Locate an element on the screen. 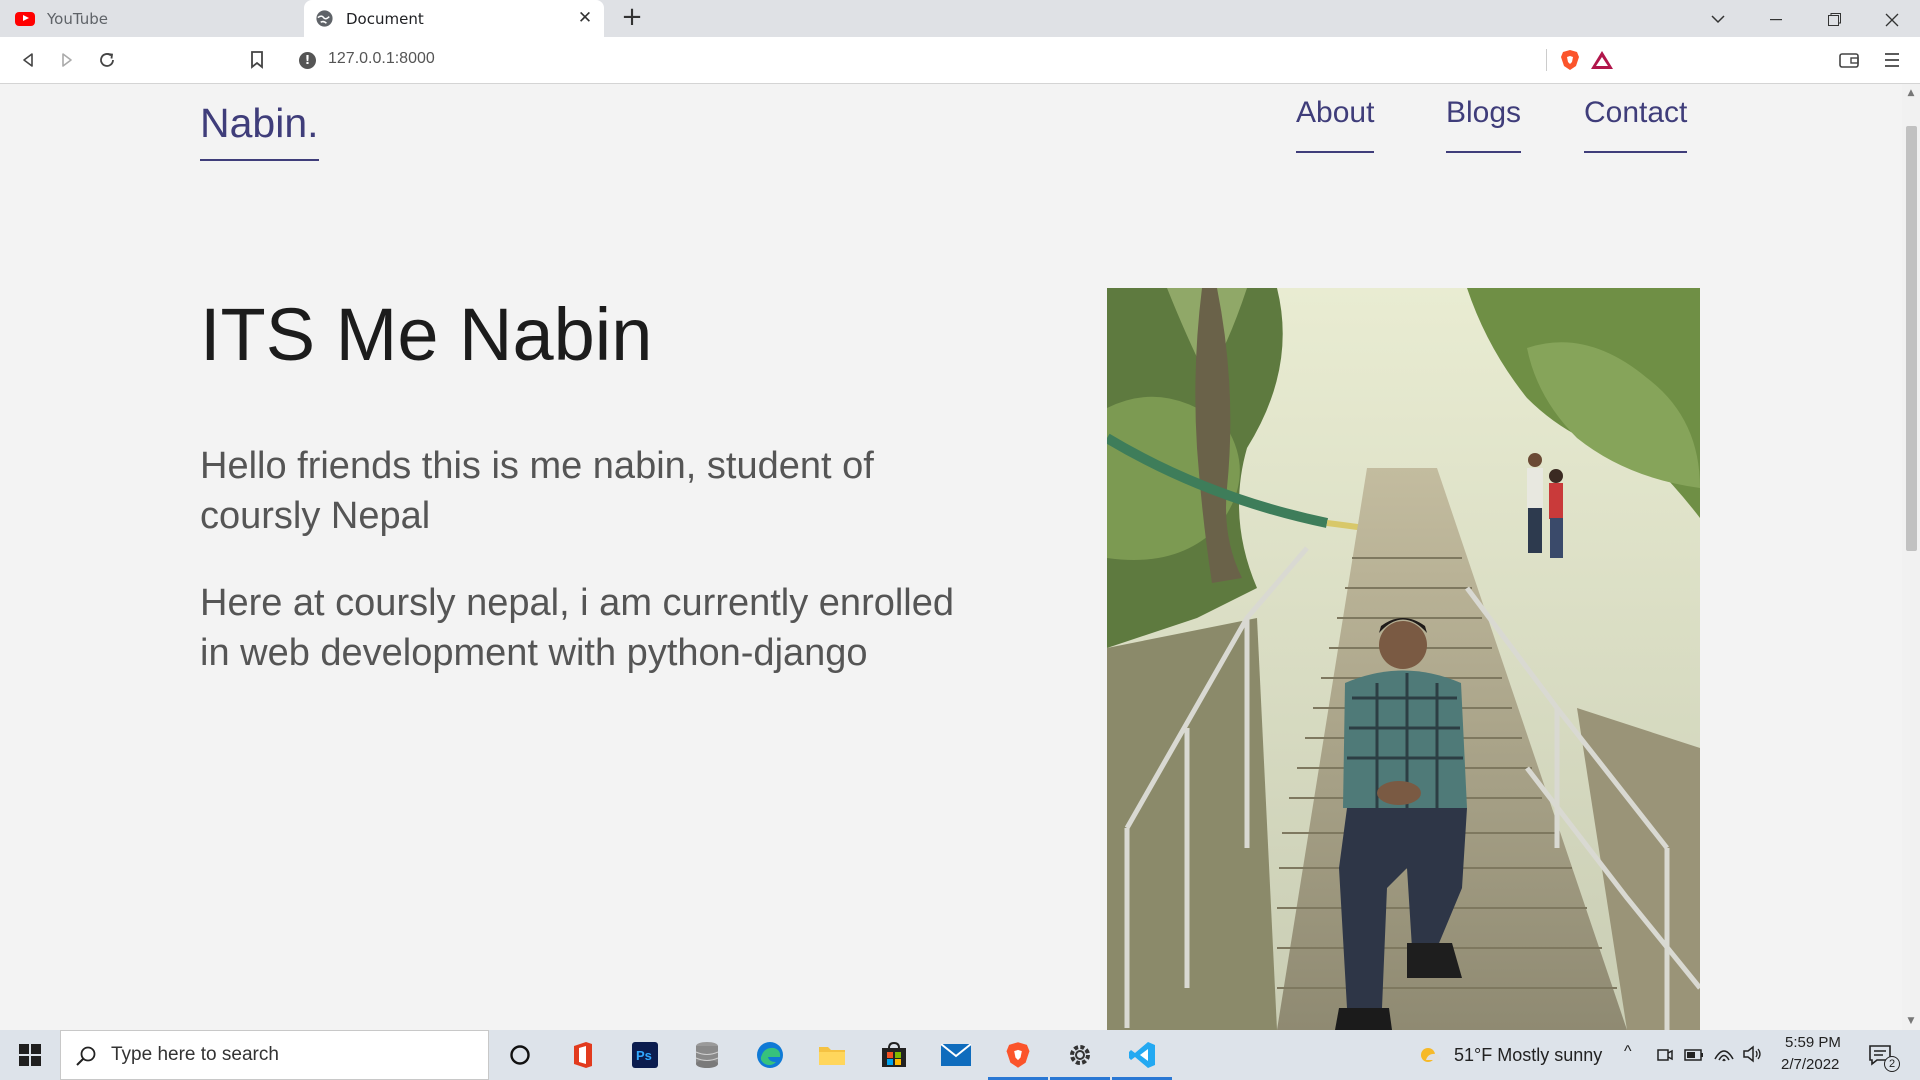 The image size is (1920, 1080). hero-title: ITS Me Nabin is located at coordinates (426, 334).